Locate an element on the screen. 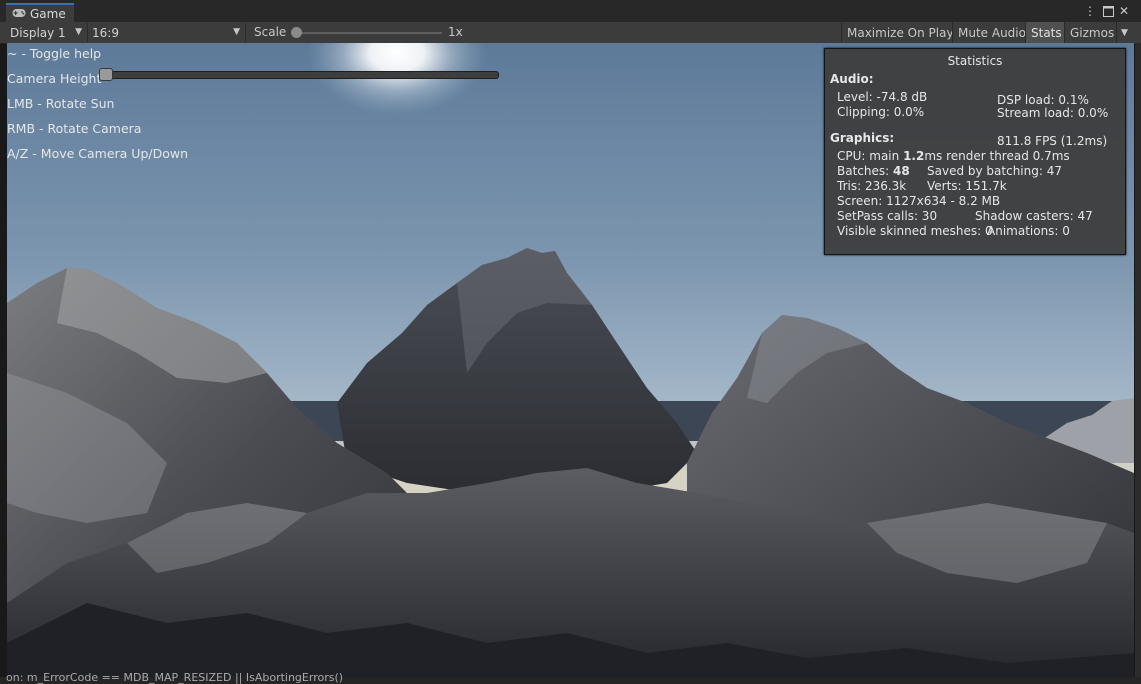  batches-value: 48 is located at coordinates (901, 171).